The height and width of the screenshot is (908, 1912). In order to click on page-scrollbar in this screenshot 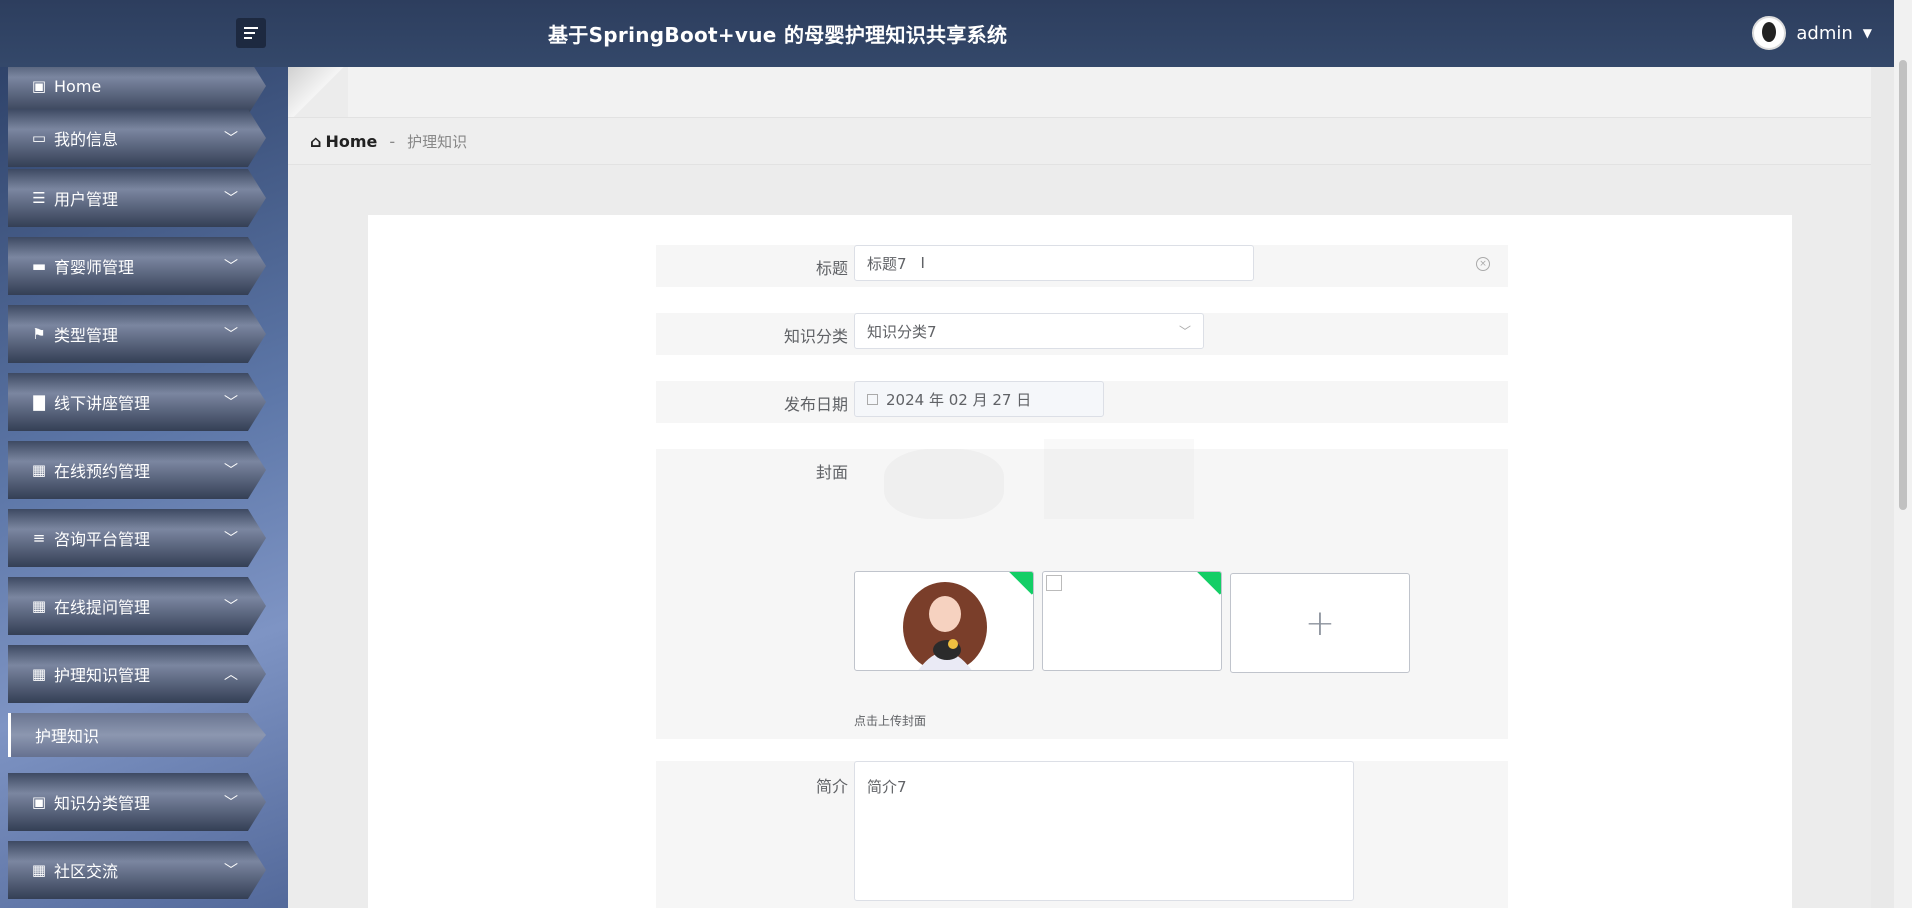, I will do `click(1903, 454)`.